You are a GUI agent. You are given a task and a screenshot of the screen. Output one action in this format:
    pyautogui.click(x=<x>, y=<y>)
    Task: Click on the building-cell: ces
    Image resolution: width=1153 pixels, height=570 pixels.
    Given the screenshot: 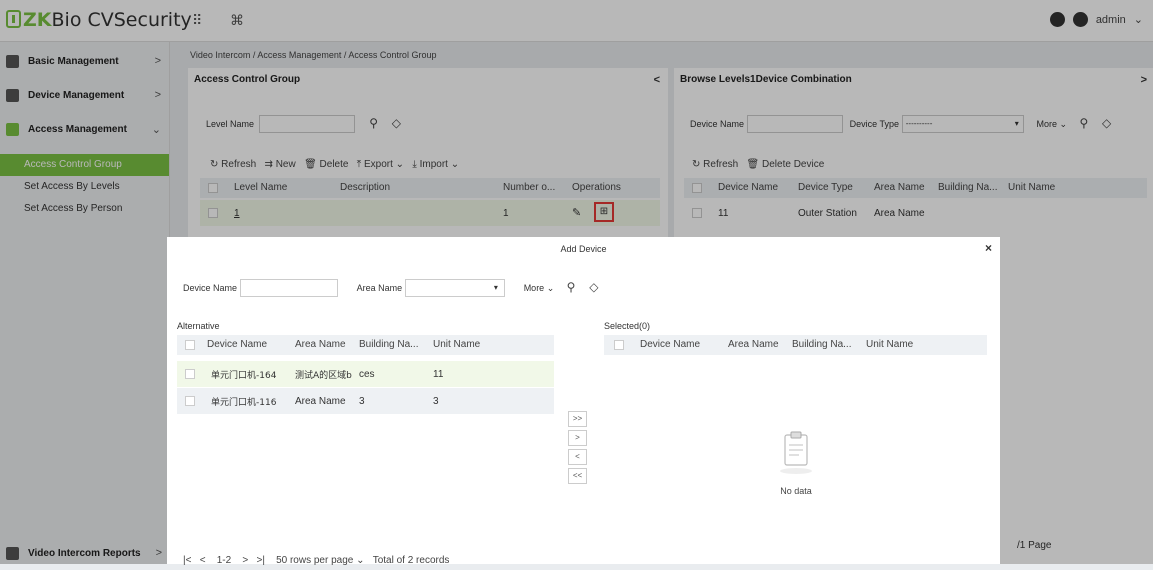 What is the action you would take?
    pyautogui.click(x=367, y=374)
    